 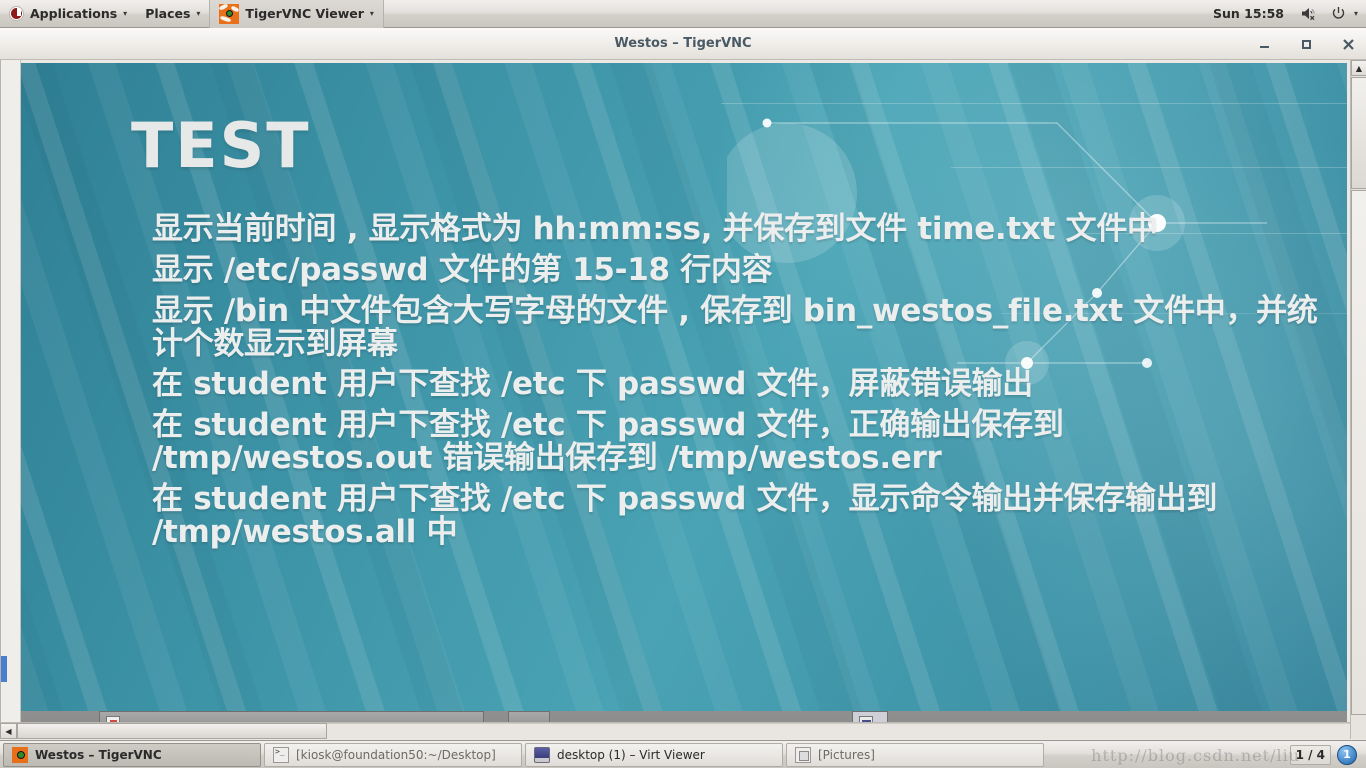 I want to click on slide-bullet: 在 student 用户下查找 /etc 下 passwd 文件，屏蔽错误输出, so click(x=592, y=384).